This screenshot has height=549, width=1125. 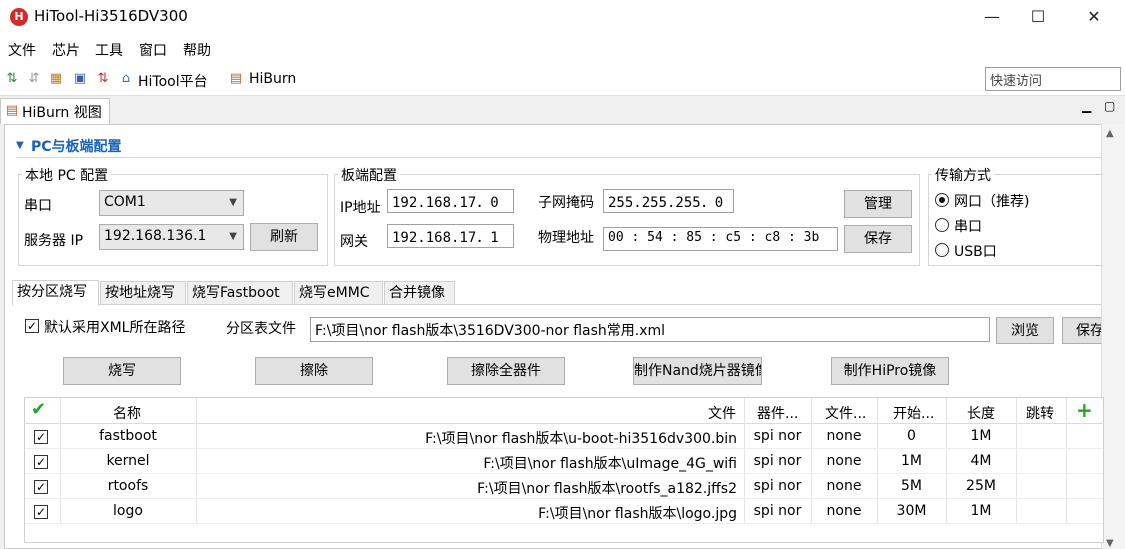 I want to click on tab-fastboot-burn: 烧写Fastboot, so click(x=240, y=293).